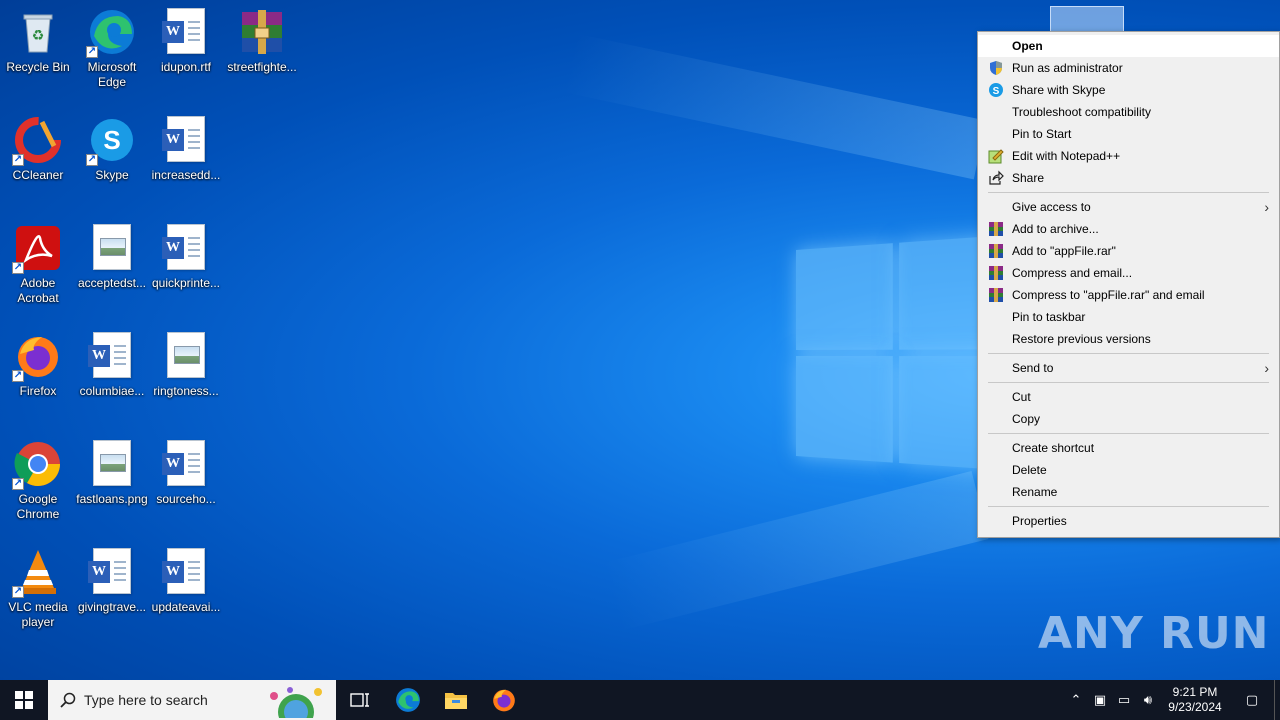  I want to click on menu-item-label: Delete, so click(1029, 470).